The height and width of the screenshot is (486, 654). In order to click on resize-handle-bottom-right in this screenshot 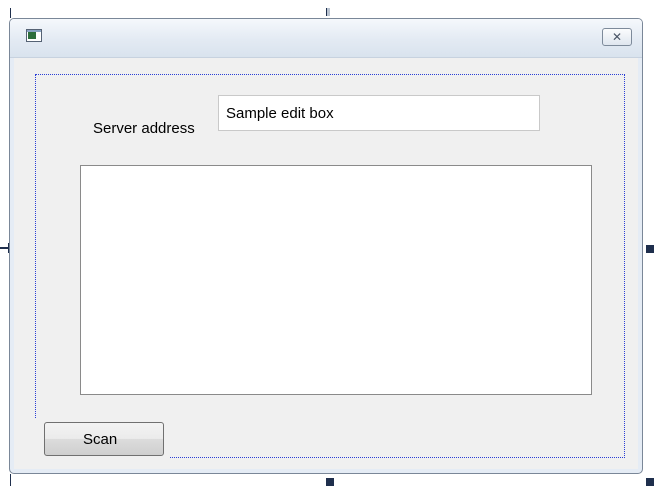, I will do `click(650, 482)`.